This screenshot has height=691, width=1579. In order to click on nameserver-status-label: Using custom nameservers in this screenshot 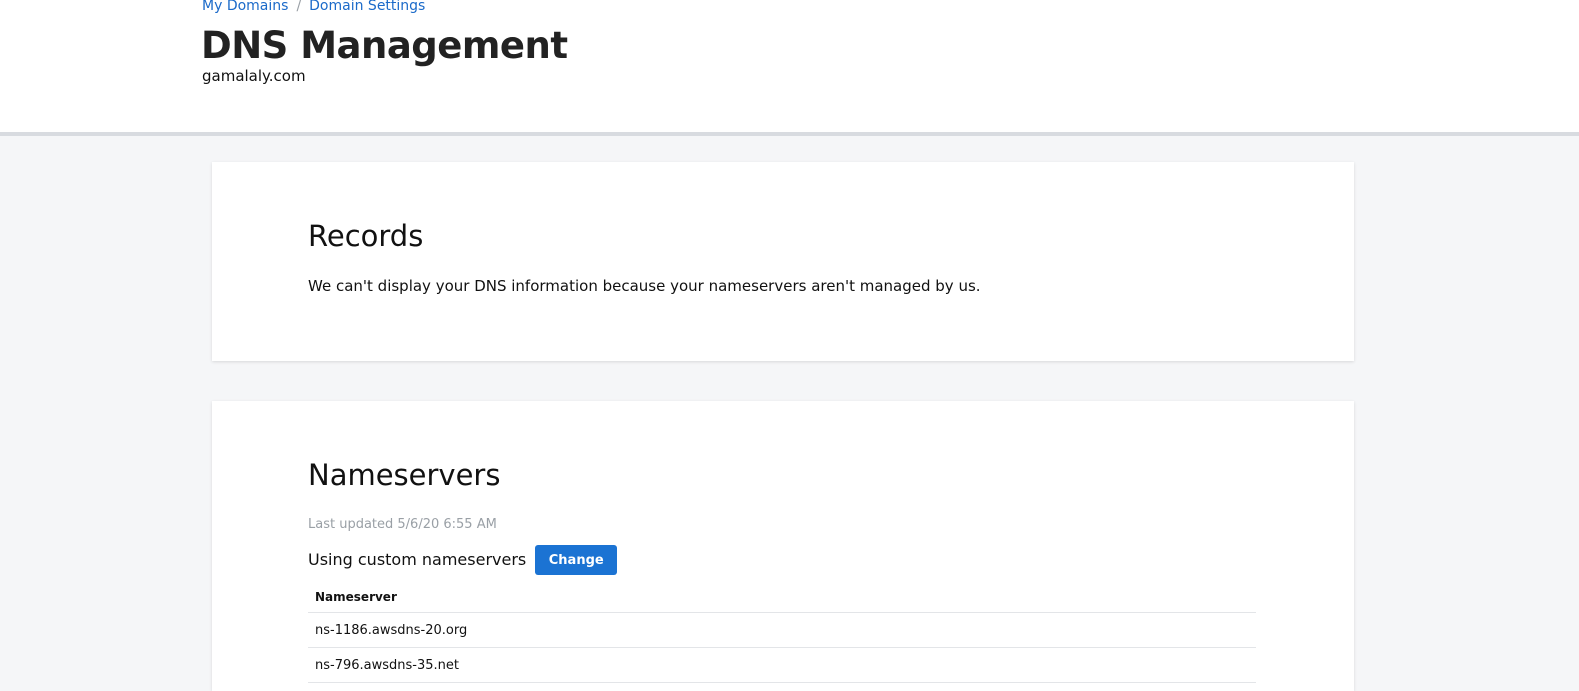, I will do `click(417, 559)`.